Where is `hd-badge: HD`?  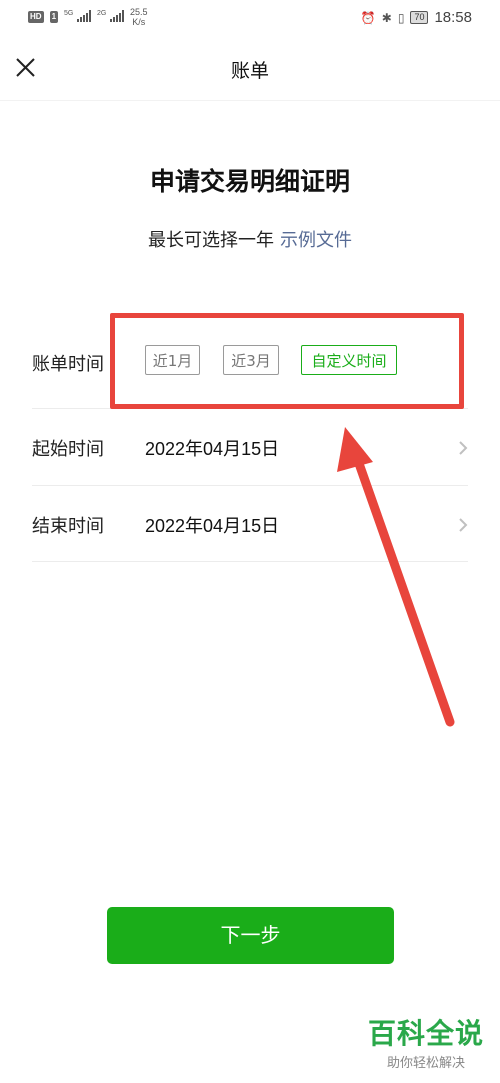 hd-badge: HD is located at coordinates (36, 17).